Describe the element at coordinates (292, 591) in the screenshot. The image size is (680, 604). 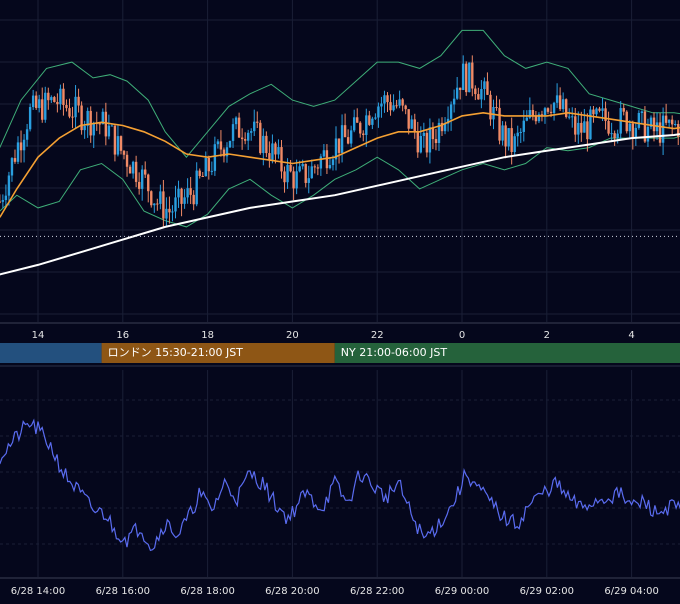
I see `time-tick-label: 6/28 20:00` at that location.